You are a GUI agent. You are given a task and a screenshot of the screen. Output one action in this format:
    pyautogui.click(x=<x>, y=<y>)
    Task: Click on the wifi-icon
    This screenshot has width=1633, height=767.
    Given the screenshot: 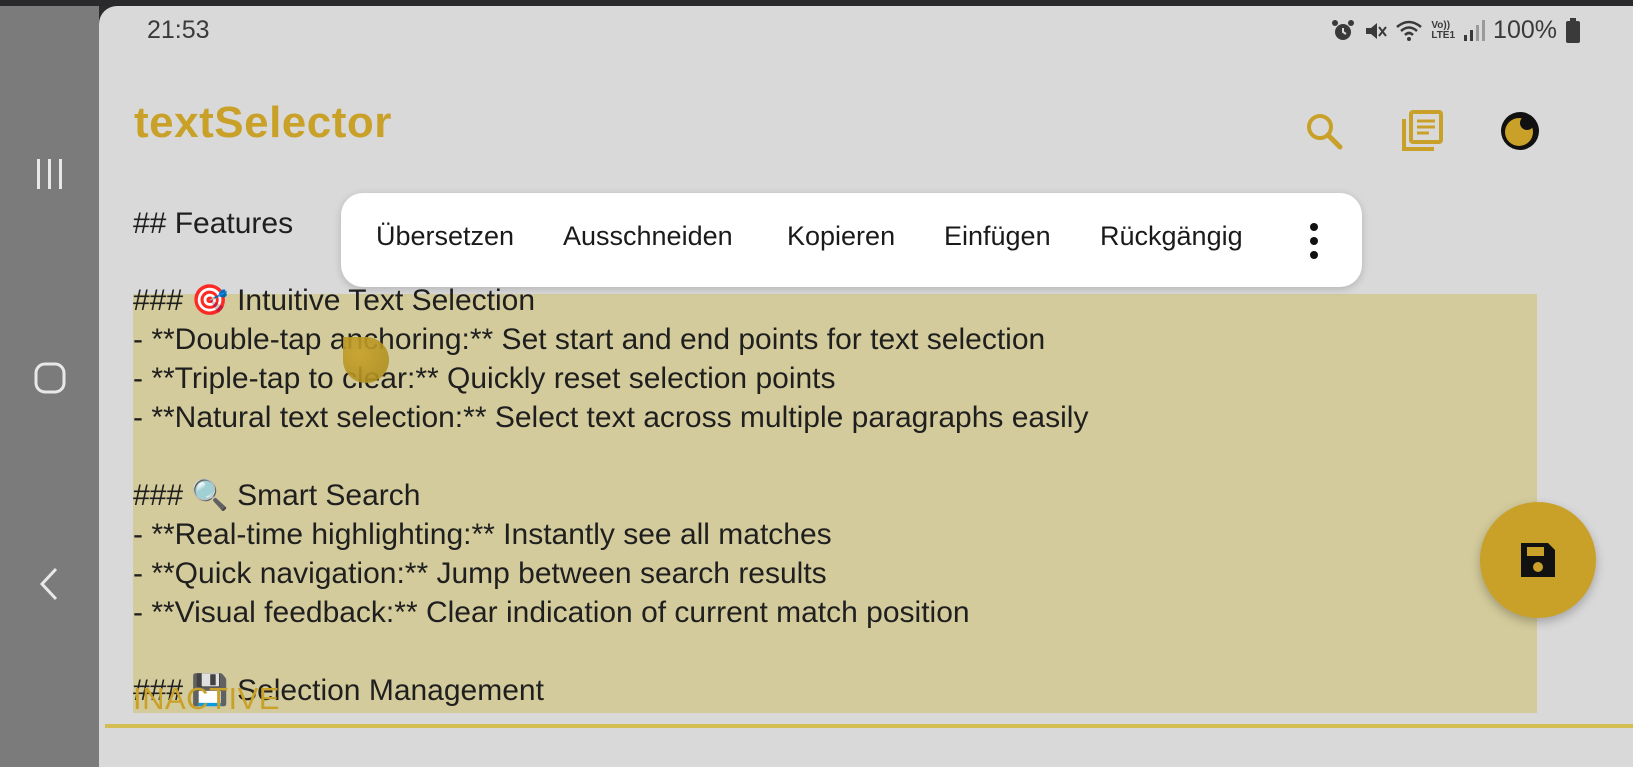 What is the action you would take?
    pyautogui.click(x=1409, y=30)
    